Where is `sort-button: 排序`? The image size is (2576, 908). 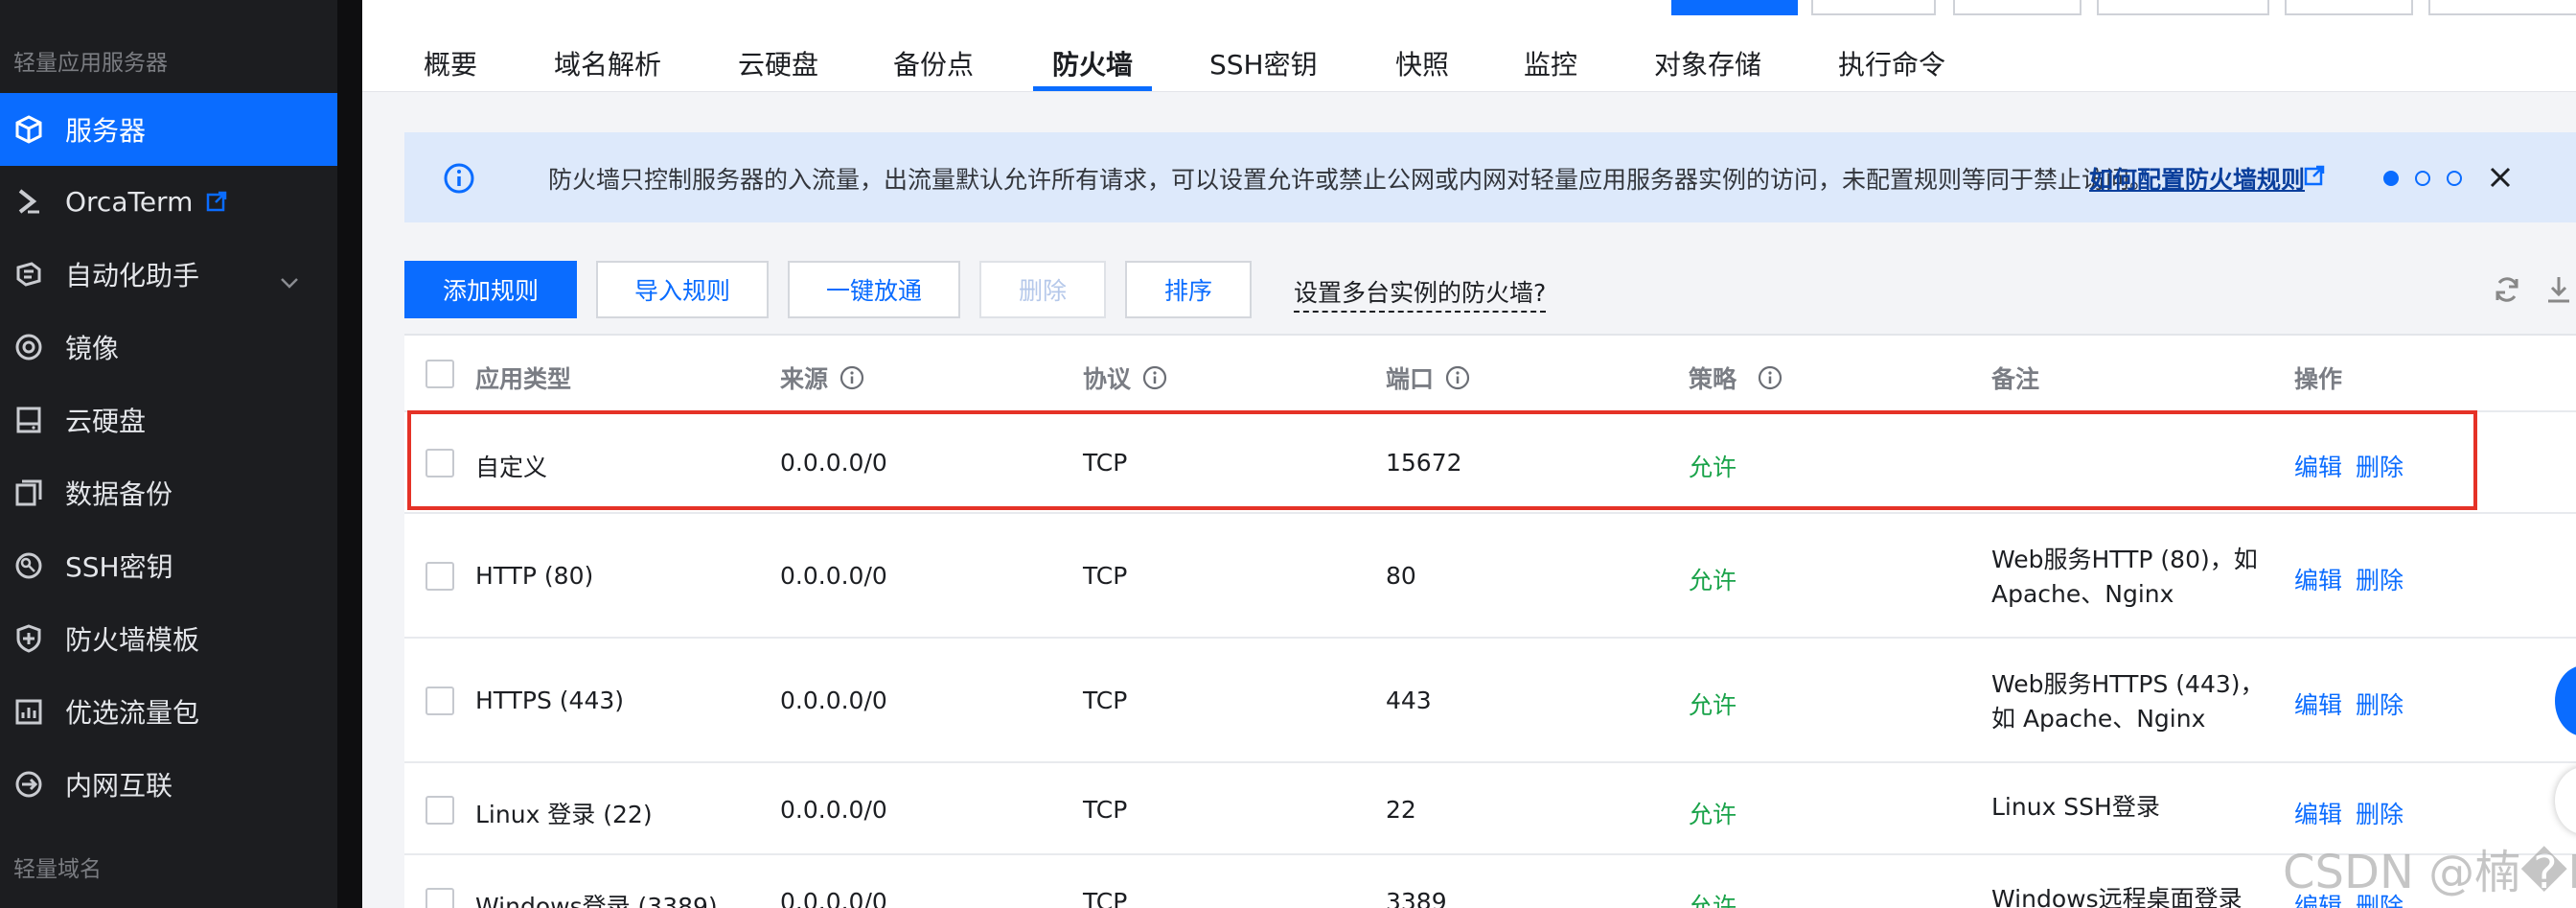 sort-button: 排序 is located at coordinates (1188, 289).